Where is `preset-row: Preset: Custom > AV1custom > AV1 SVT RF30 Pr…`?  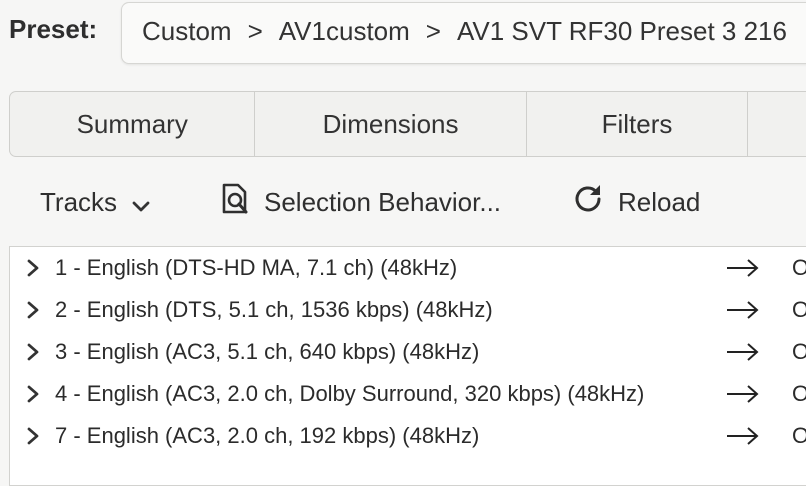
preset-row: Preset: Custom > AV1custom > AV1 SVT RF30 Pr… is located at coordinates (403, 34).